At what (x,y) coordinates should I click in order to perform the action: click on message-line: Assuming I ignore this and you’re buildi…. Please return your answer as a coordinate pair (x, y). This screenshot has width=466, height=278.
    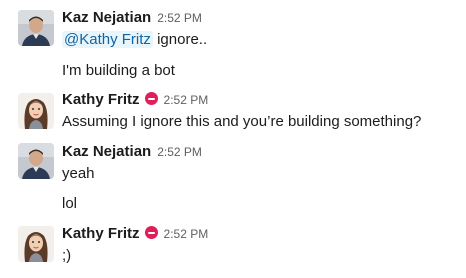
    Looking at the image, I should click on (241, 122).